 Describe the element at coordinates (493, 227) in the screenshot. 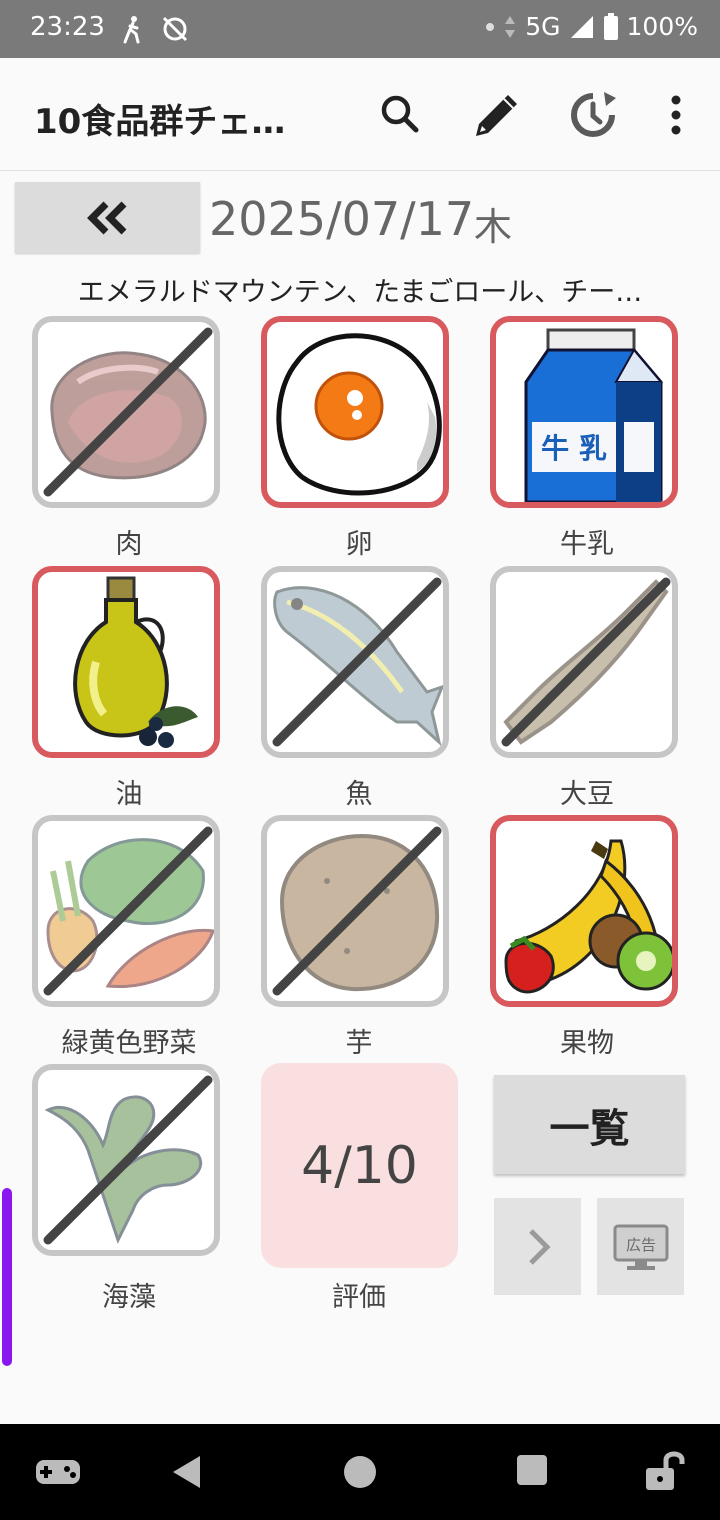

I see `weekday: 木` at that location.